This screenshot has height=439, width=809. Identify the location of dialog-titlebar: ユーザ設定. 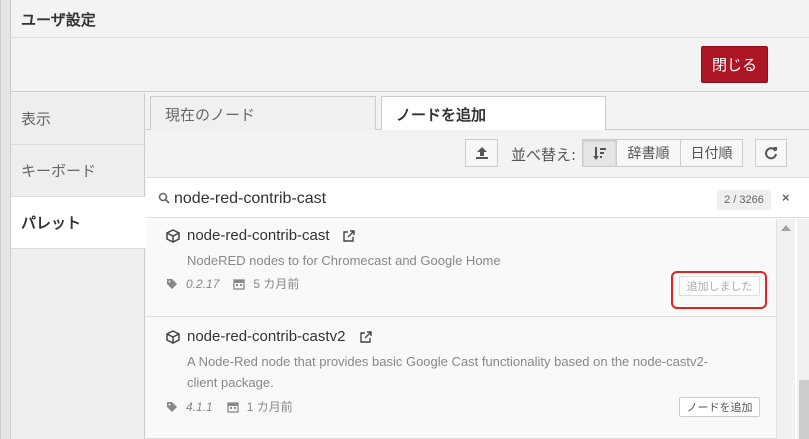
(410, 19).